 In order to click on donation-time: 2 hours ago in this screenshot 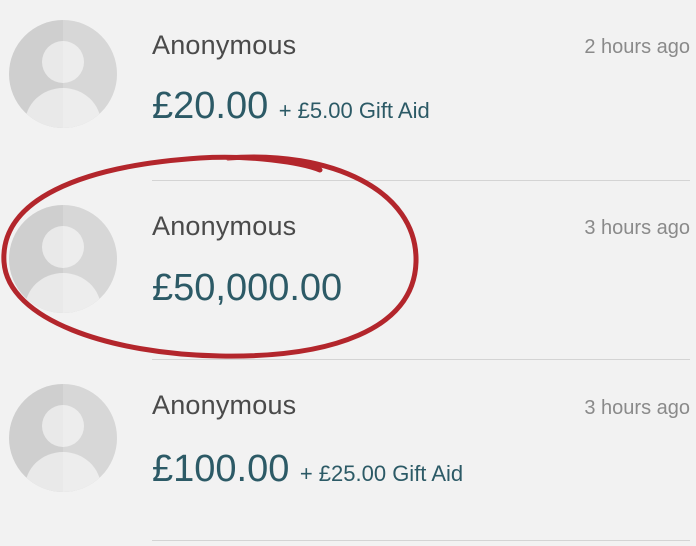, I will do `click(637, 47)`.